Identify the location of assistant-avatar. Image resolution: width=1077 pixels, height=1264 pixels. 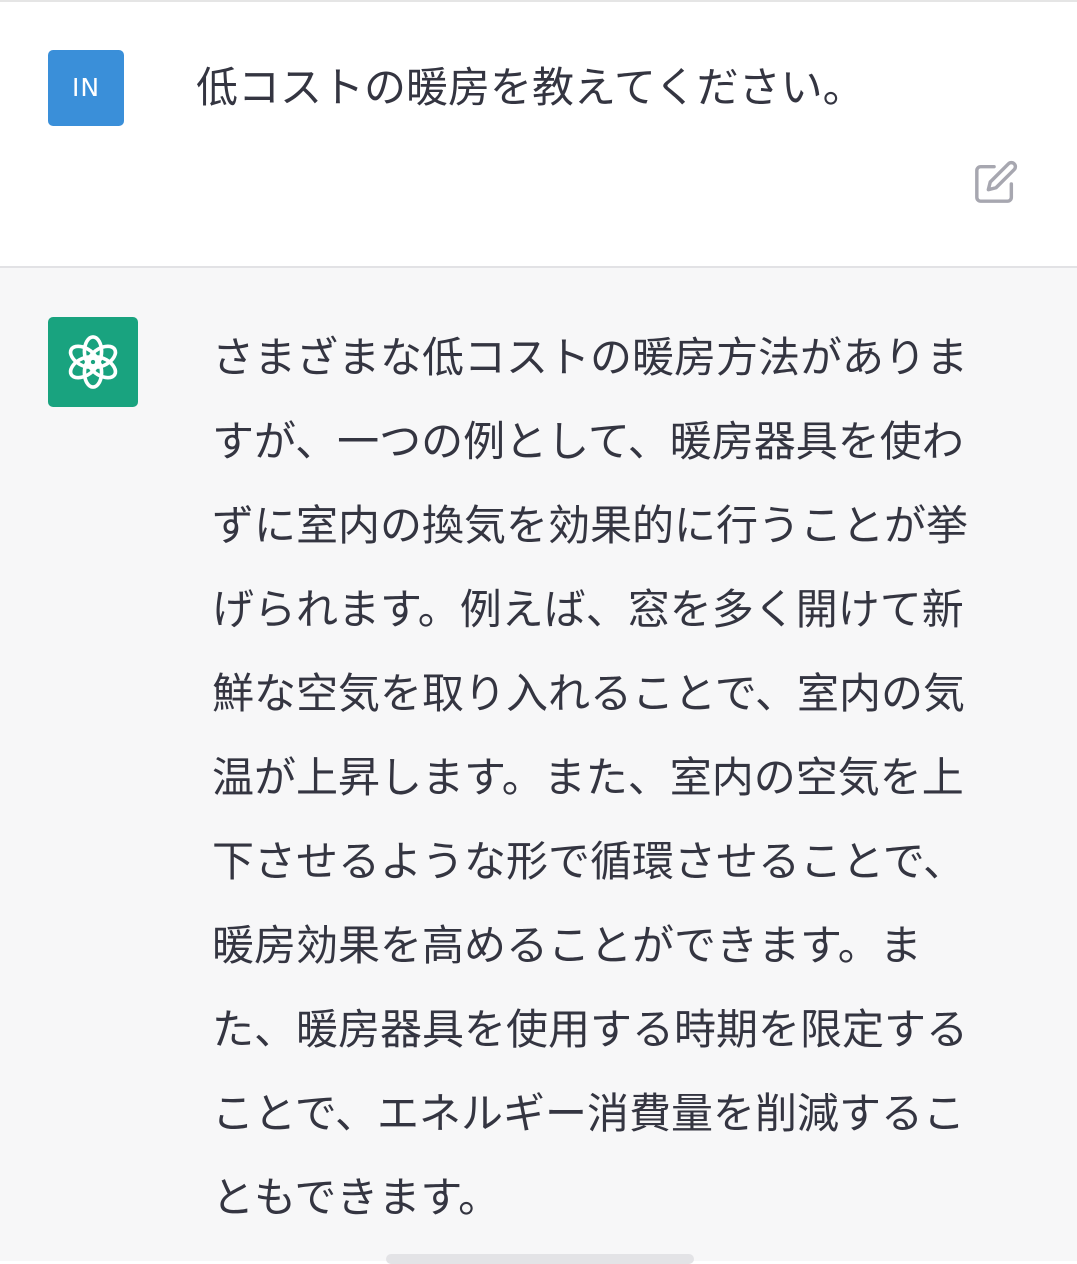
(93, 362).